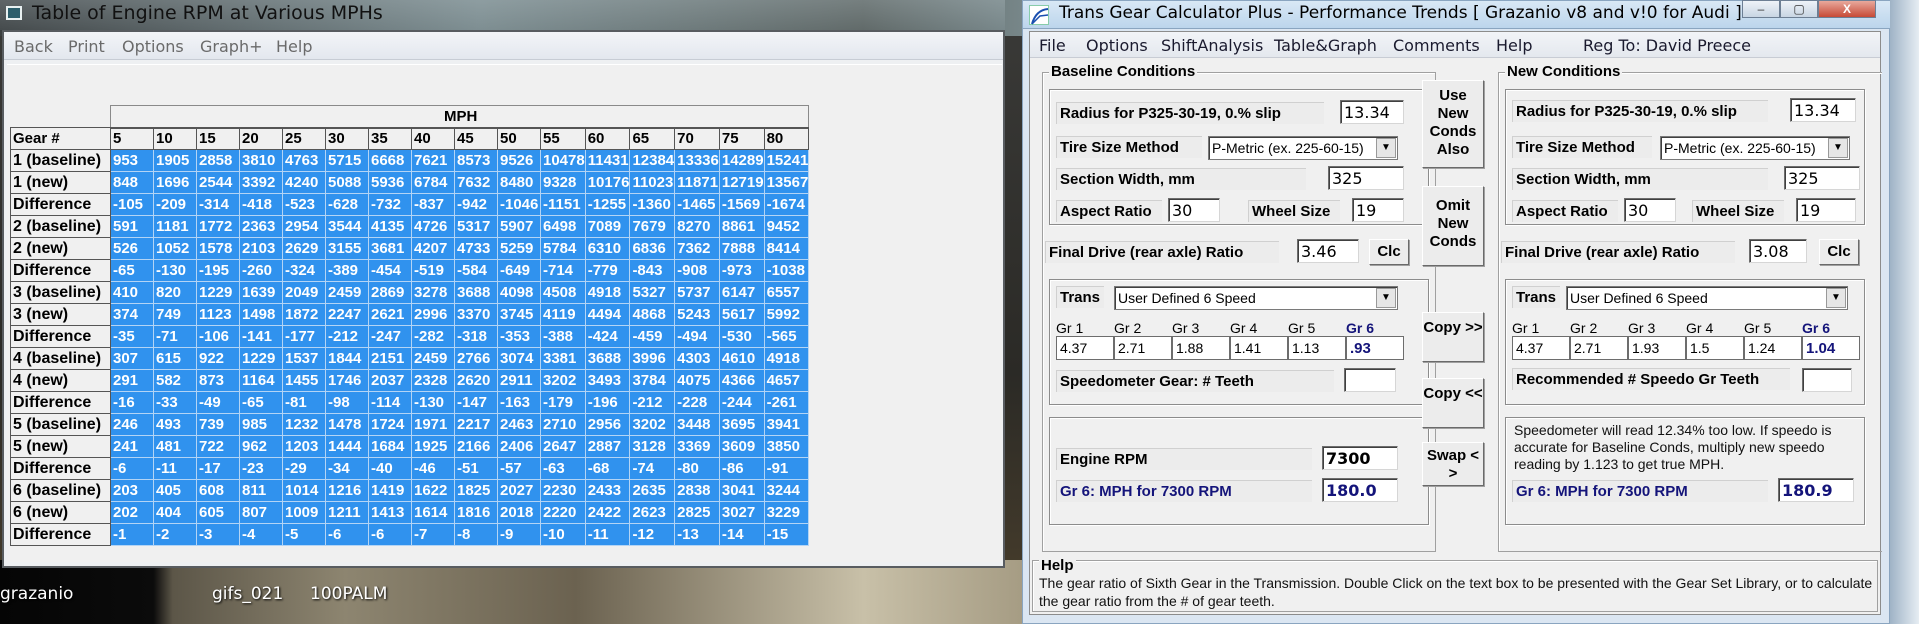 This screenshot has width=1919, height=624. What do you see at coordinates (347, 468) in the screenshot?
I see `rpm-cell: -34` at bounding box center [347, 468].